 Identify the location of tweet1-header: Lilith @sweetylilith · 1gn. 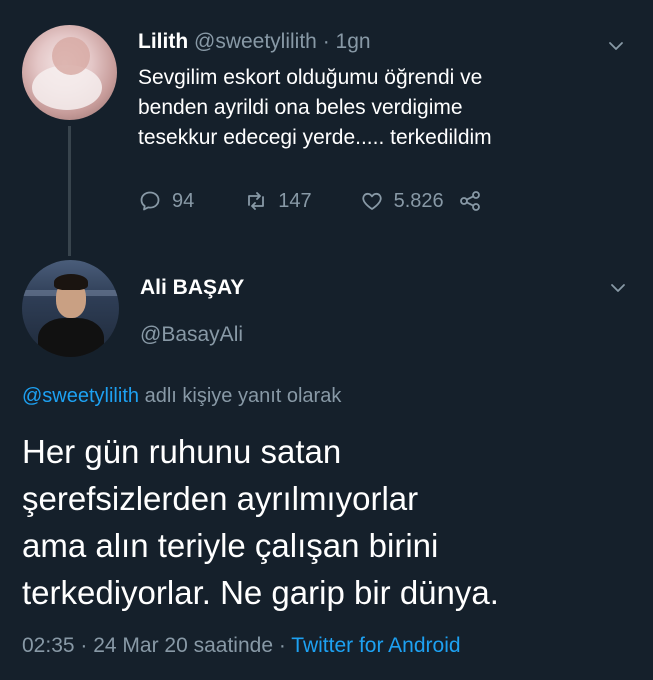
(254, 42).